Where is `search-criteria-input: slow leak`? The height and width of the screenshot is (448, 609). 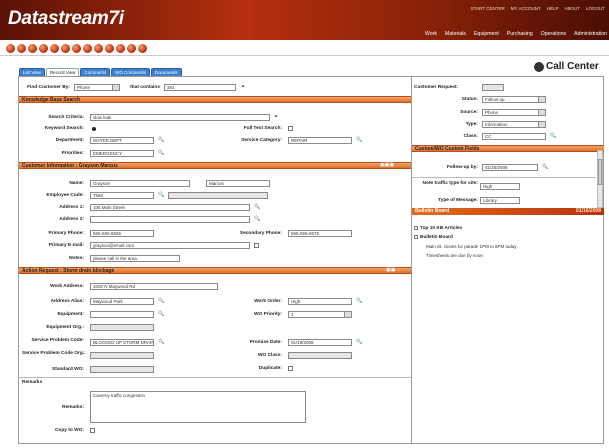 search-criteria-input: slow leak is located at coordinates (180, 117).